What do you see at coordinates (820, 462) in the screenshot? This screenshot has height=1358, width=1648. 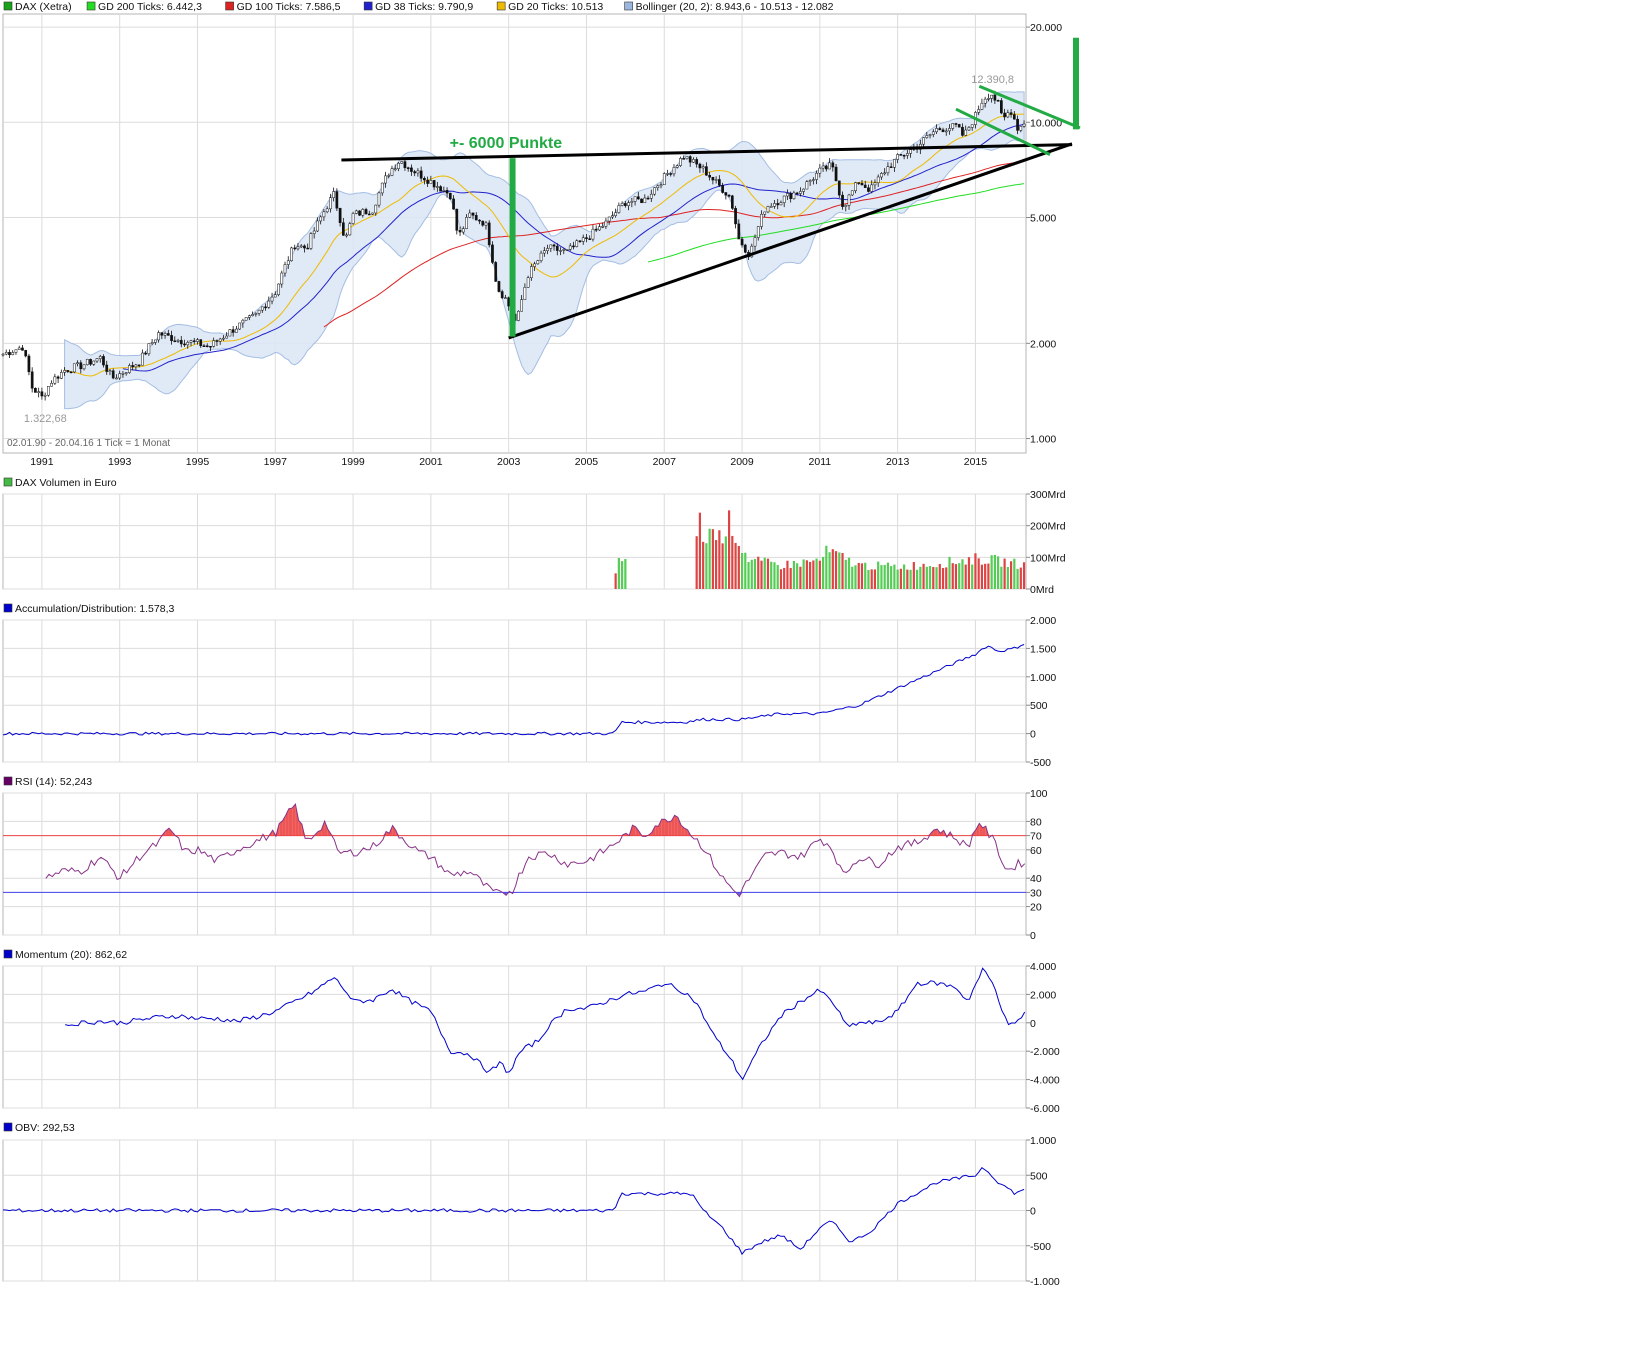 I see `x-tick-label: 2011` at bounding box center [820, 462].